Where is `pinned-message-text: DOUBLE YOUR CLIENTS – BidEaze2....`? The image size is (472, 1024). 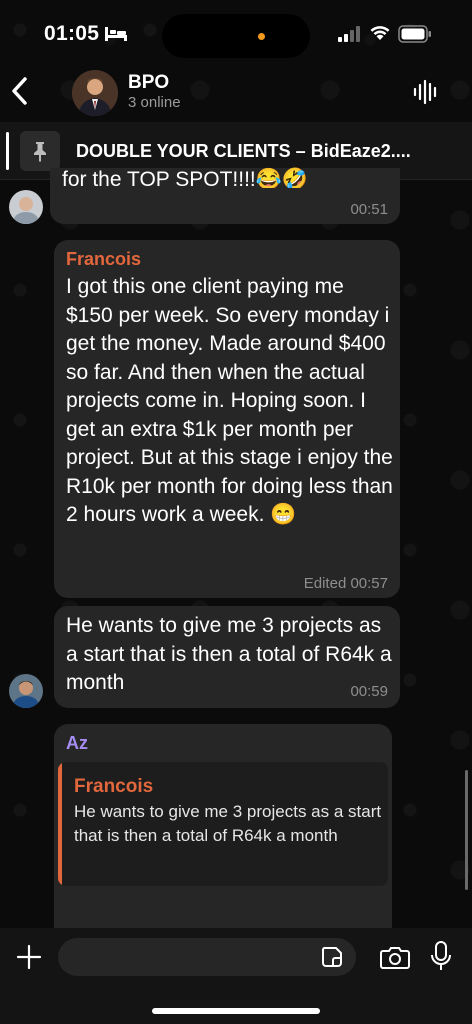
pinned-message-text: DOUBLE YOUR CLIENTS – BidEaze2.... is located at coordinates (243, 151).